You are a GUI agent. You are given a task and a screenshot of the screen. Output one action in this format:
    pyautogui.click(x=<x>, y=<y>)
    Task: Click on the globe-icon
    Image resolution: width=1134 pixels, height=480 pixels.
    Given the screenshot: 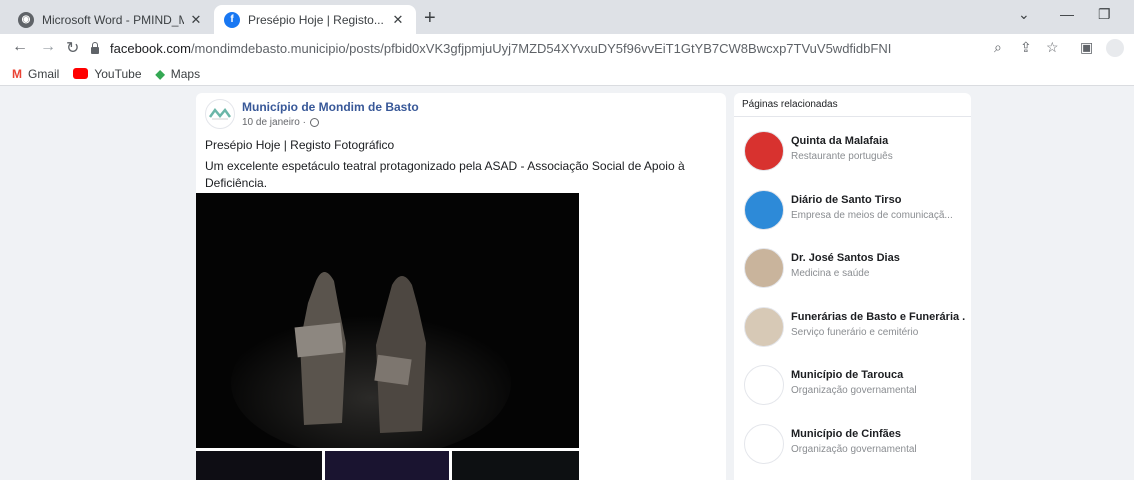 What is the action you would take?
    pyautogui.click(x=314, y=122)
    